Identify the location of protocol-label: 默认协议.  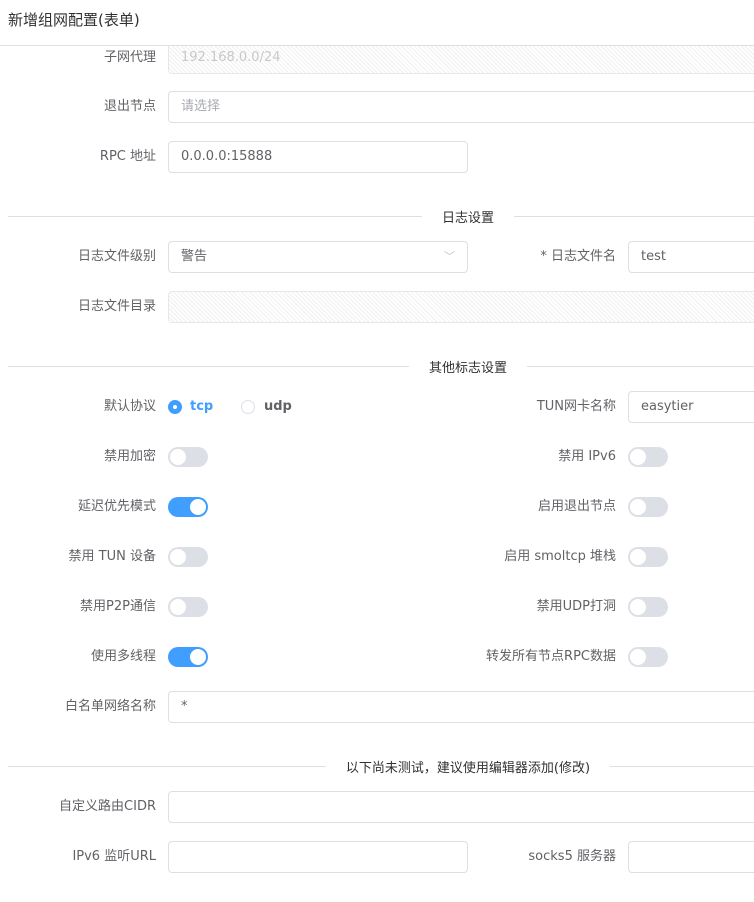
(129, 406).